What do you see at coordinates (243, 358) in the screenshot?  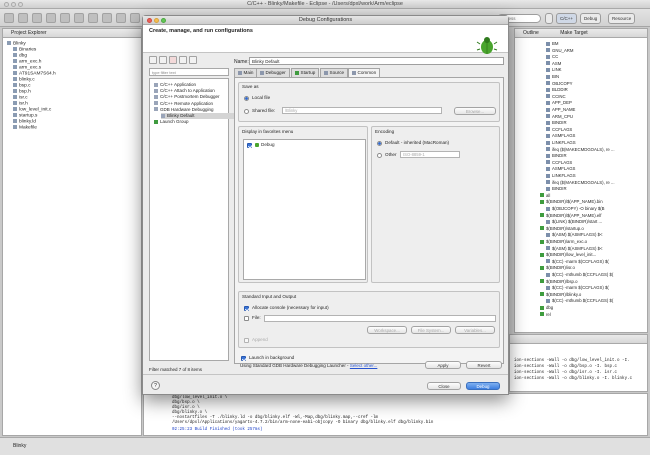 I see `launch-background-checkbox` at bounding box center [243, 358].